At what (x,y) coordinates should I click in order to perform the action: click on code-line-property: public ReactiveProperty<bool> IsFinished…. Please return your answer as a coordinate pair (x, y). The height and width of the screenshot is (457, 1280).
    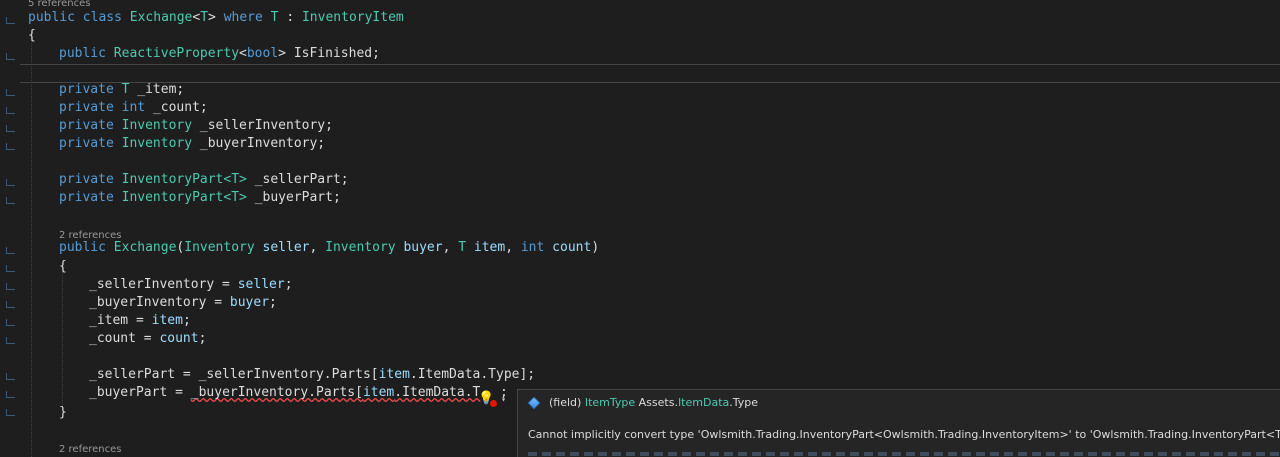
    Looking at the image, I should click on (219, 54).